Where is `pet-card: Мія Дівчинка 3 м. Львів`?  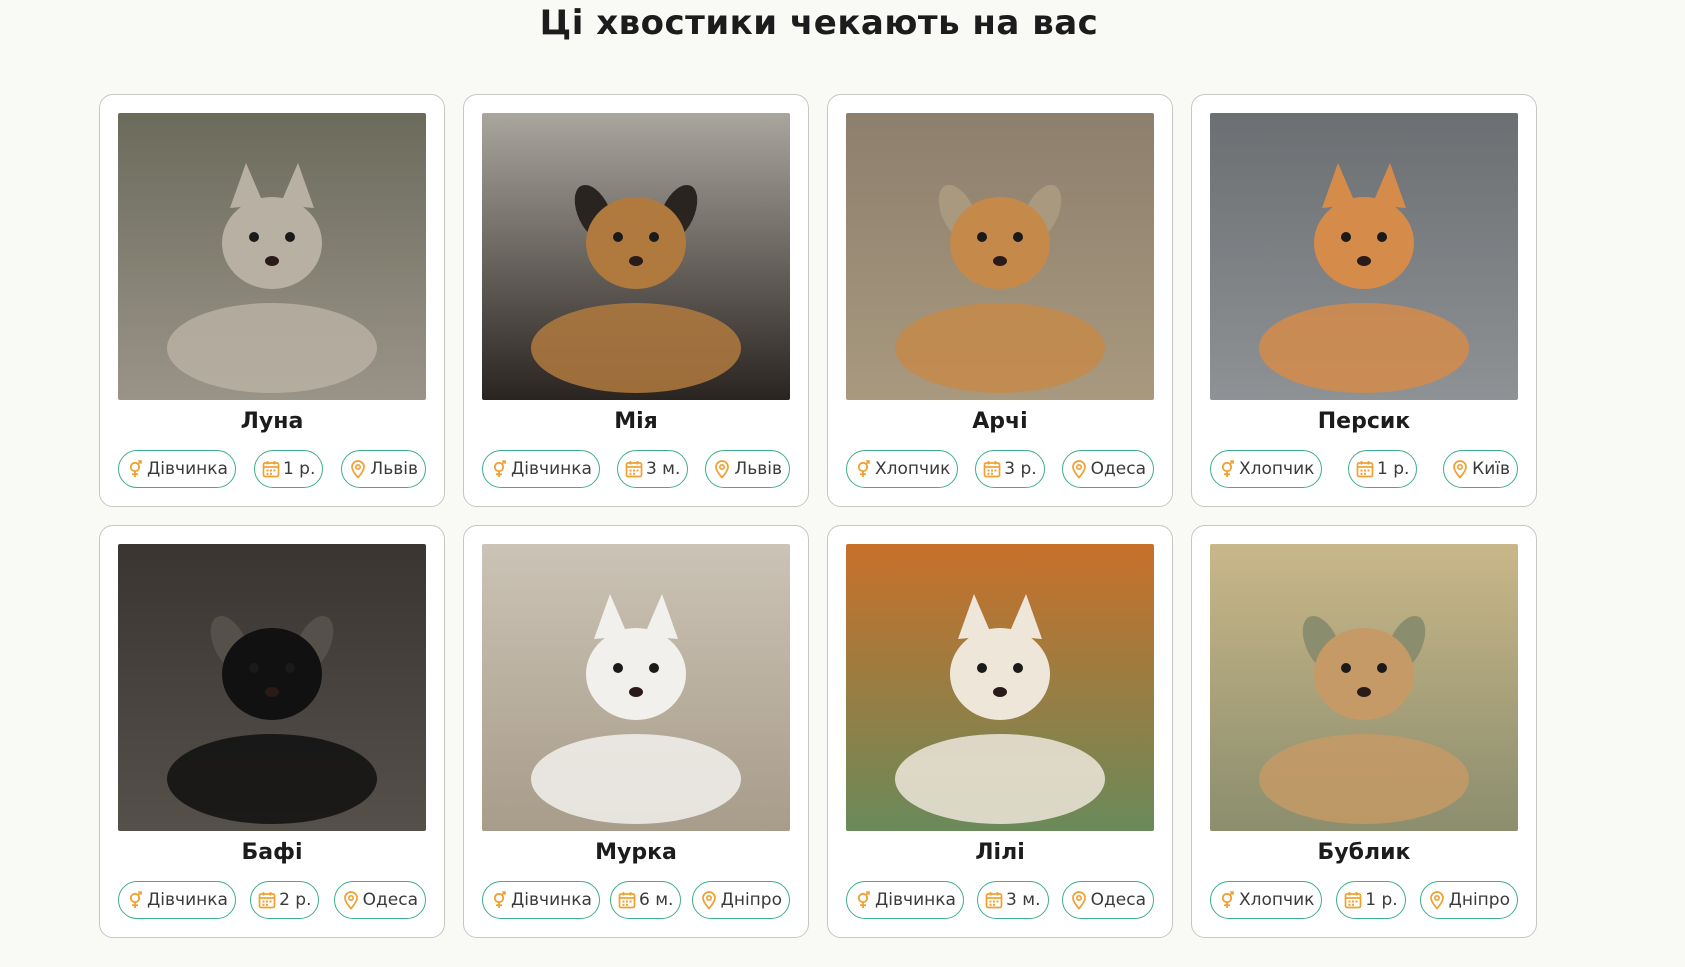 pet-card: Мія Дівчинка 3 м. Львів is located at coordinates (636, 300).